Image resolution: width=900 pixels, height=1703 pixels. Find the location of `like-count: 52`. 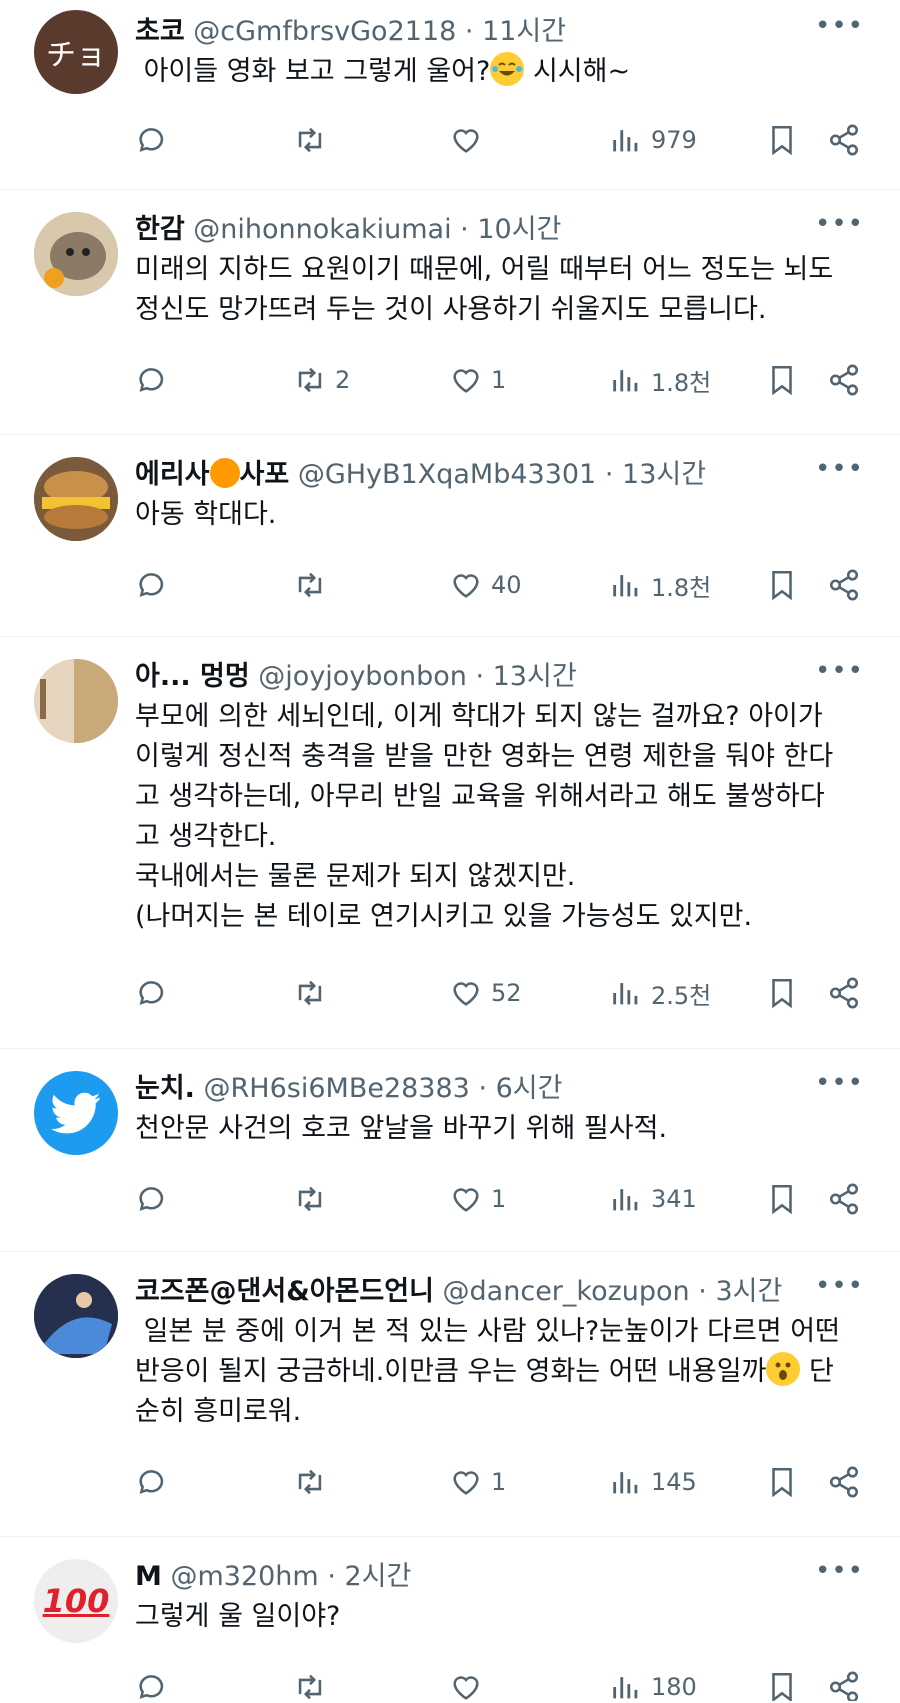

like-count: 52 is located at coordinates (506, 993).